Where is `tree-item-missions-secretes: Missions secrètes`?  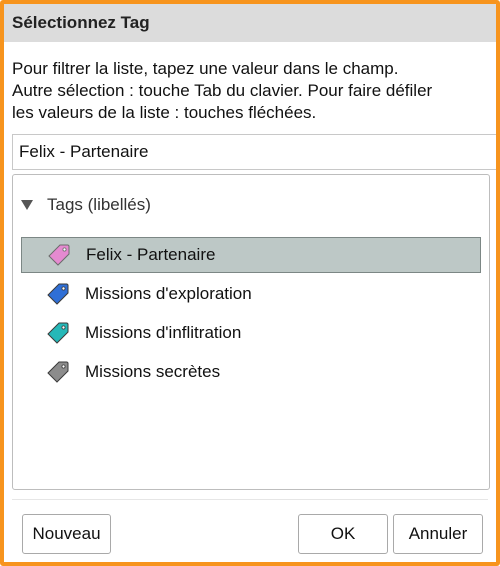
tree-item-missions-secretes: Missions secrètes is located at coordinates (251, 372).